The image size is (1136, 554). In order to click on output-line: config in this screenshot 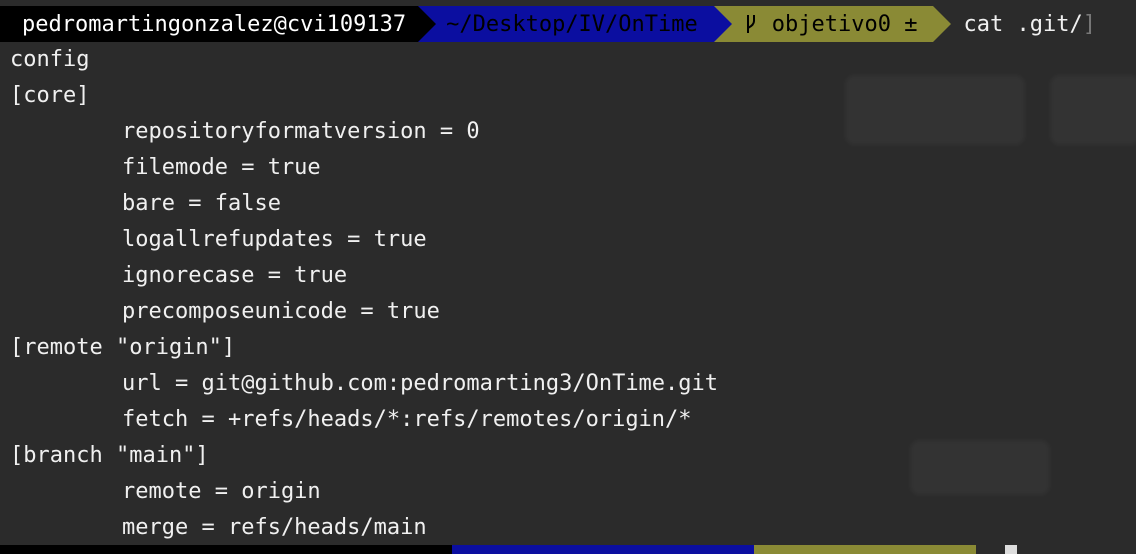, I will do `click(50, 59)`.